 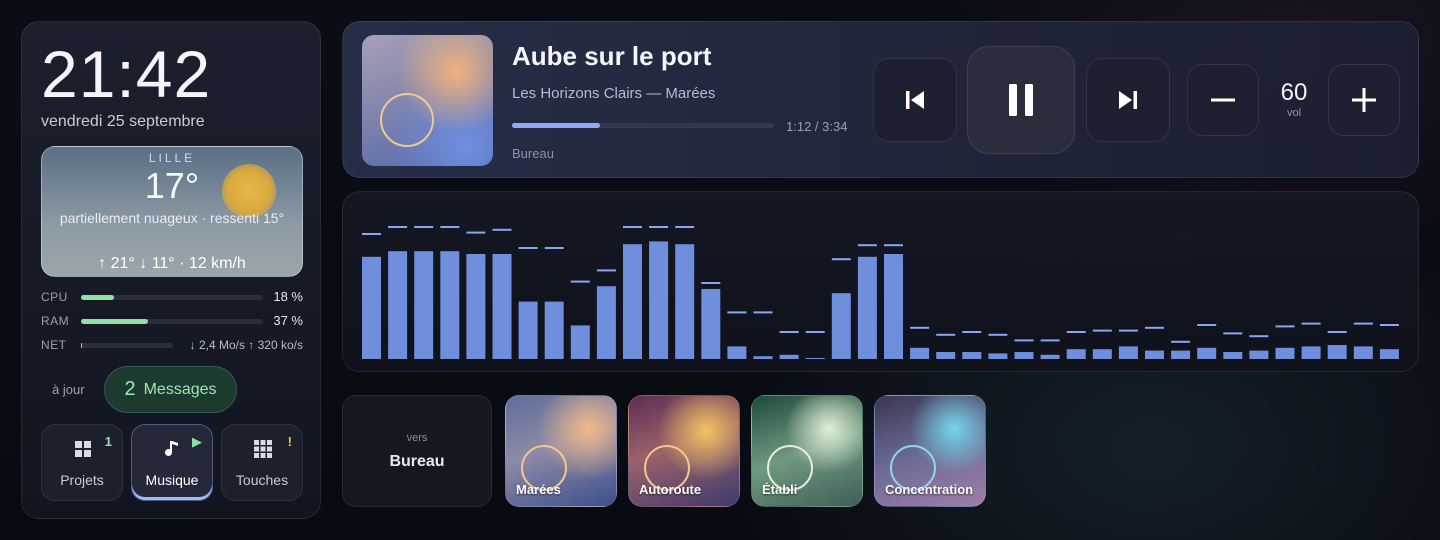 I want to click on cpu-value: 18 %, so click(x=288, y=296).